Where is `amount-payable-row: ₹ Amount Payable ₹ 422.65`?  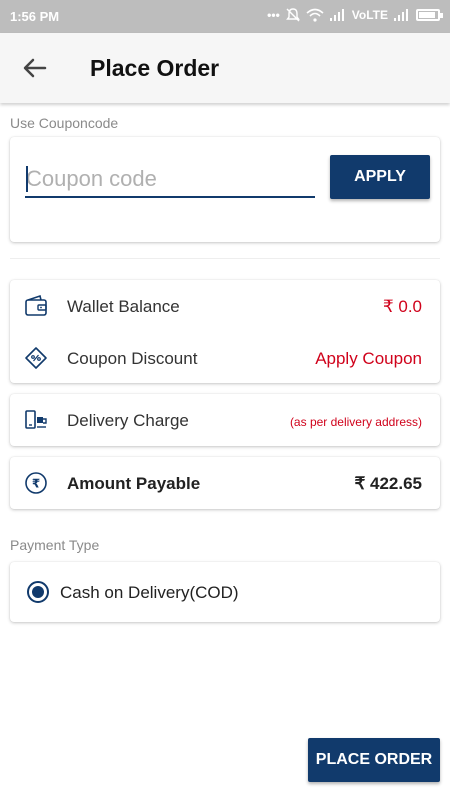
amount-payable-row: ₹ Amount Payable ₹ 422.65 is located at coordinates (225, 483).